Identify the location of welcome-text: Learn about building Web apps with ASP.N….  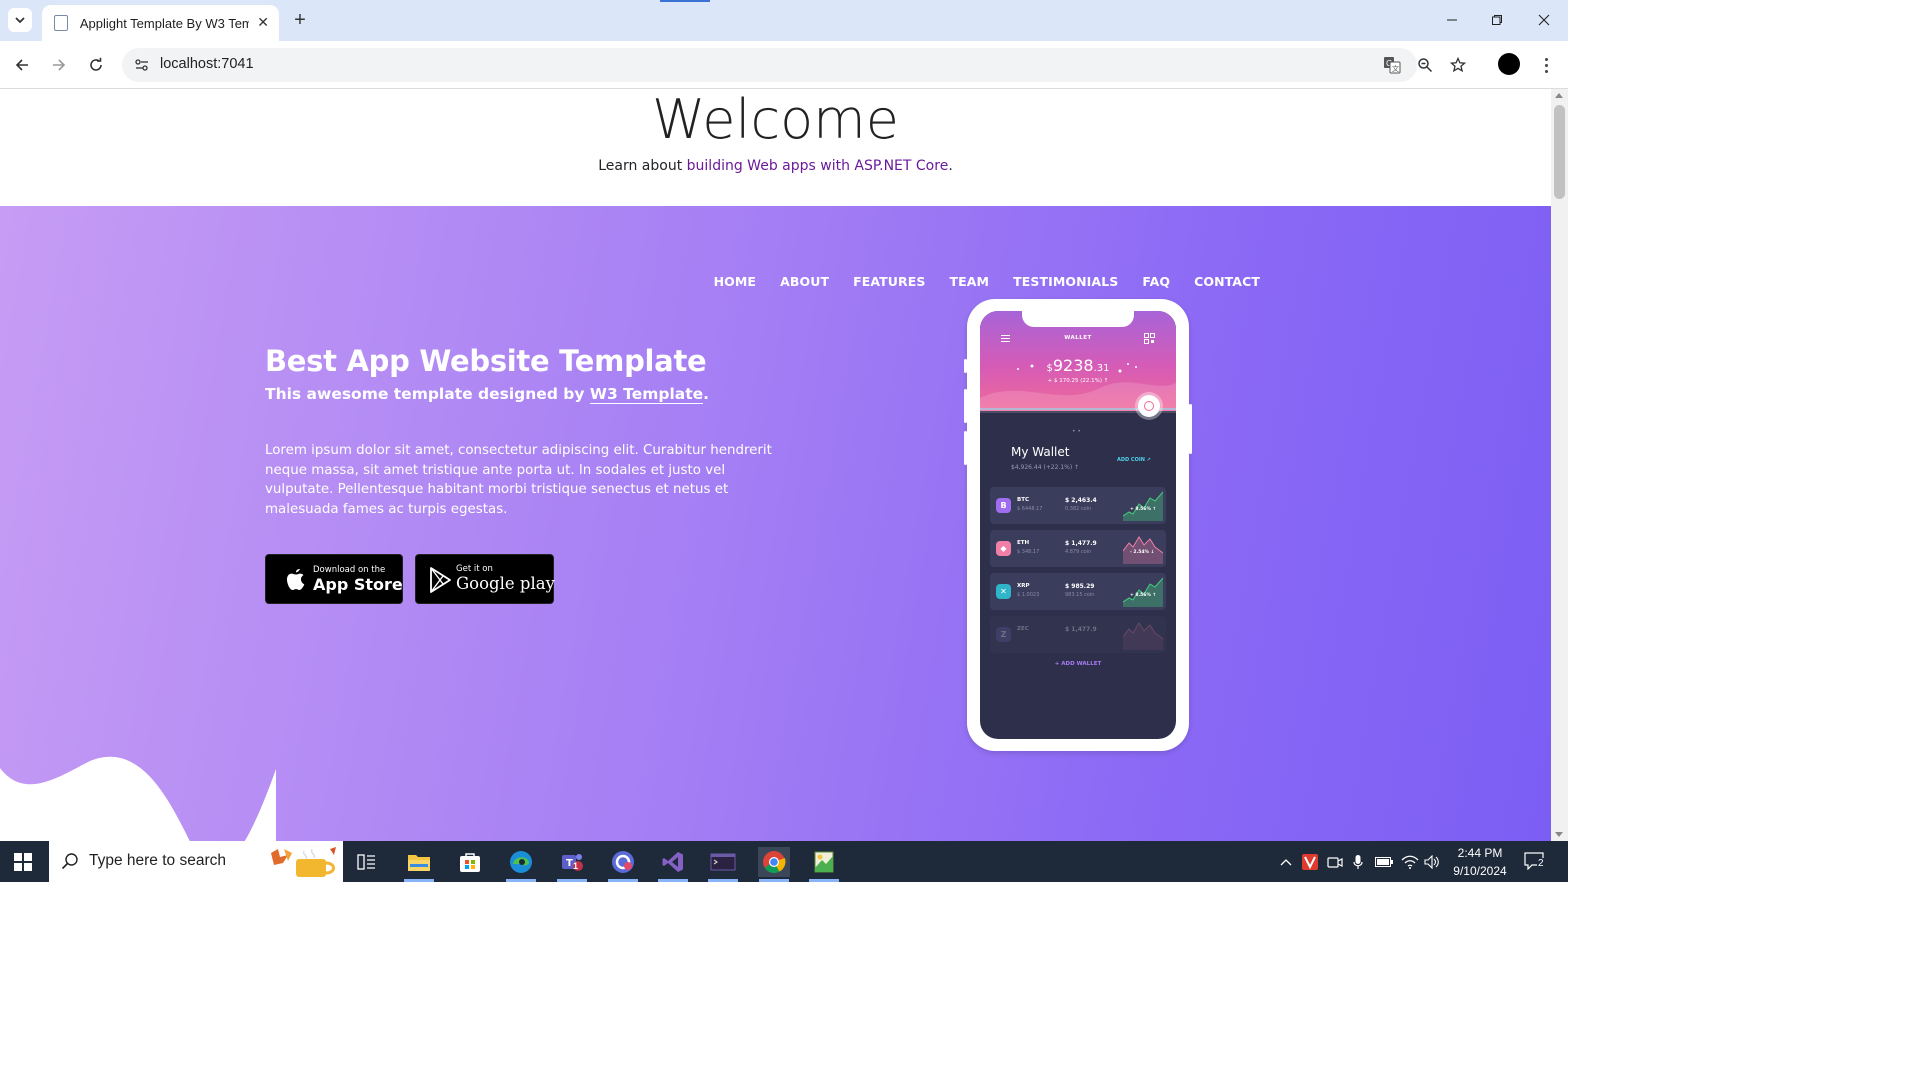
(775, 166).